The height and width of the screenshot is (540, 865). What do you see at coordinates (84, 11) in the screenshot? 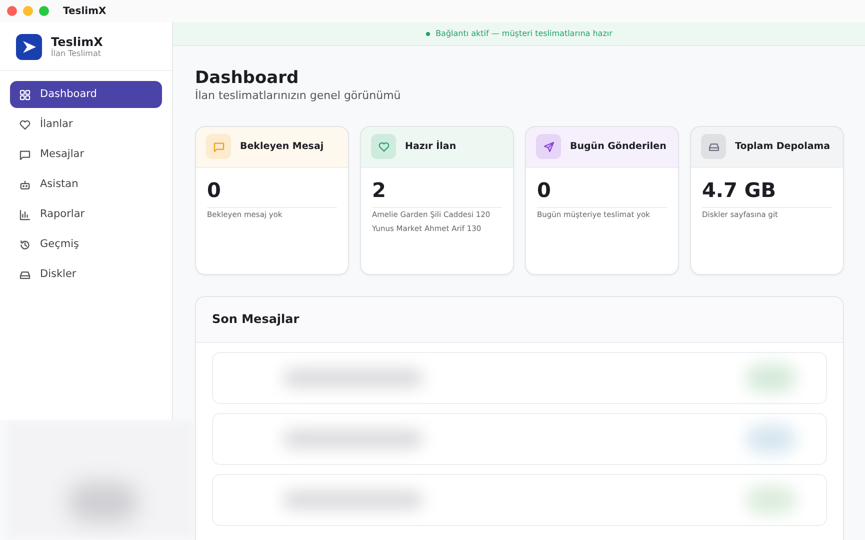
I see `window-title: TeslimX` at bounding box center [84, 11].